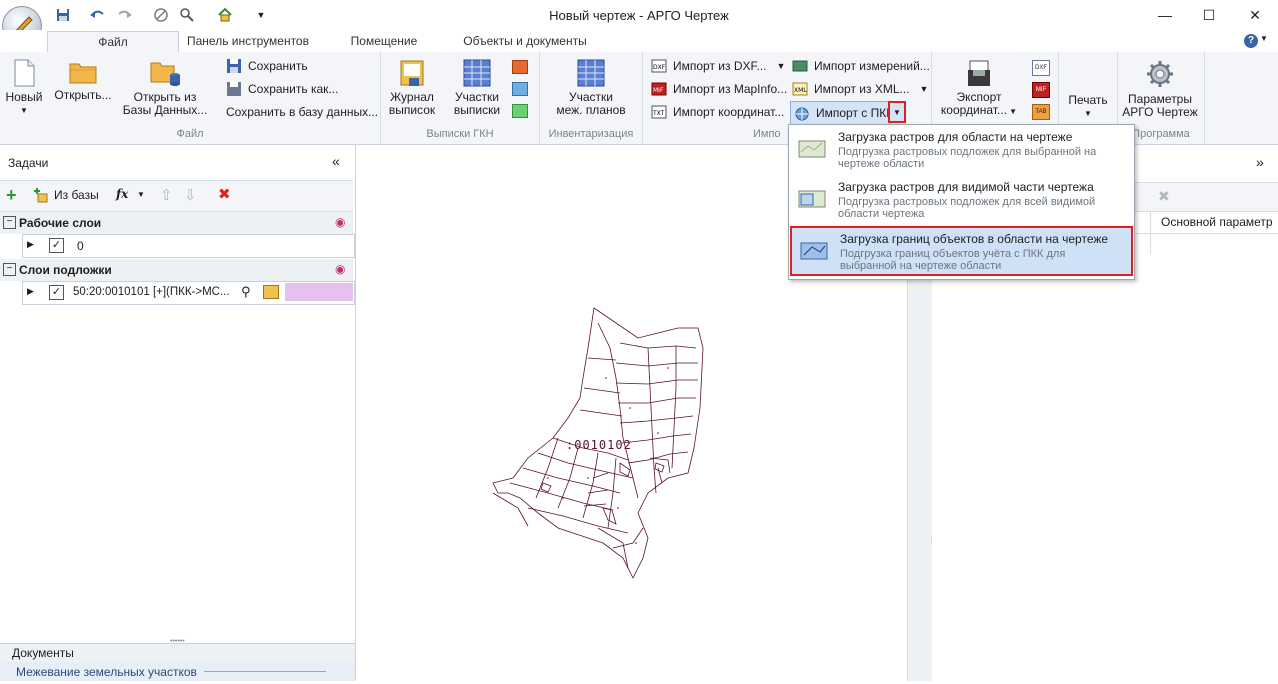  Describe the element at coordinates (659, 89) in the screenshot. I see `mif-file-icon: MIF` at that location.